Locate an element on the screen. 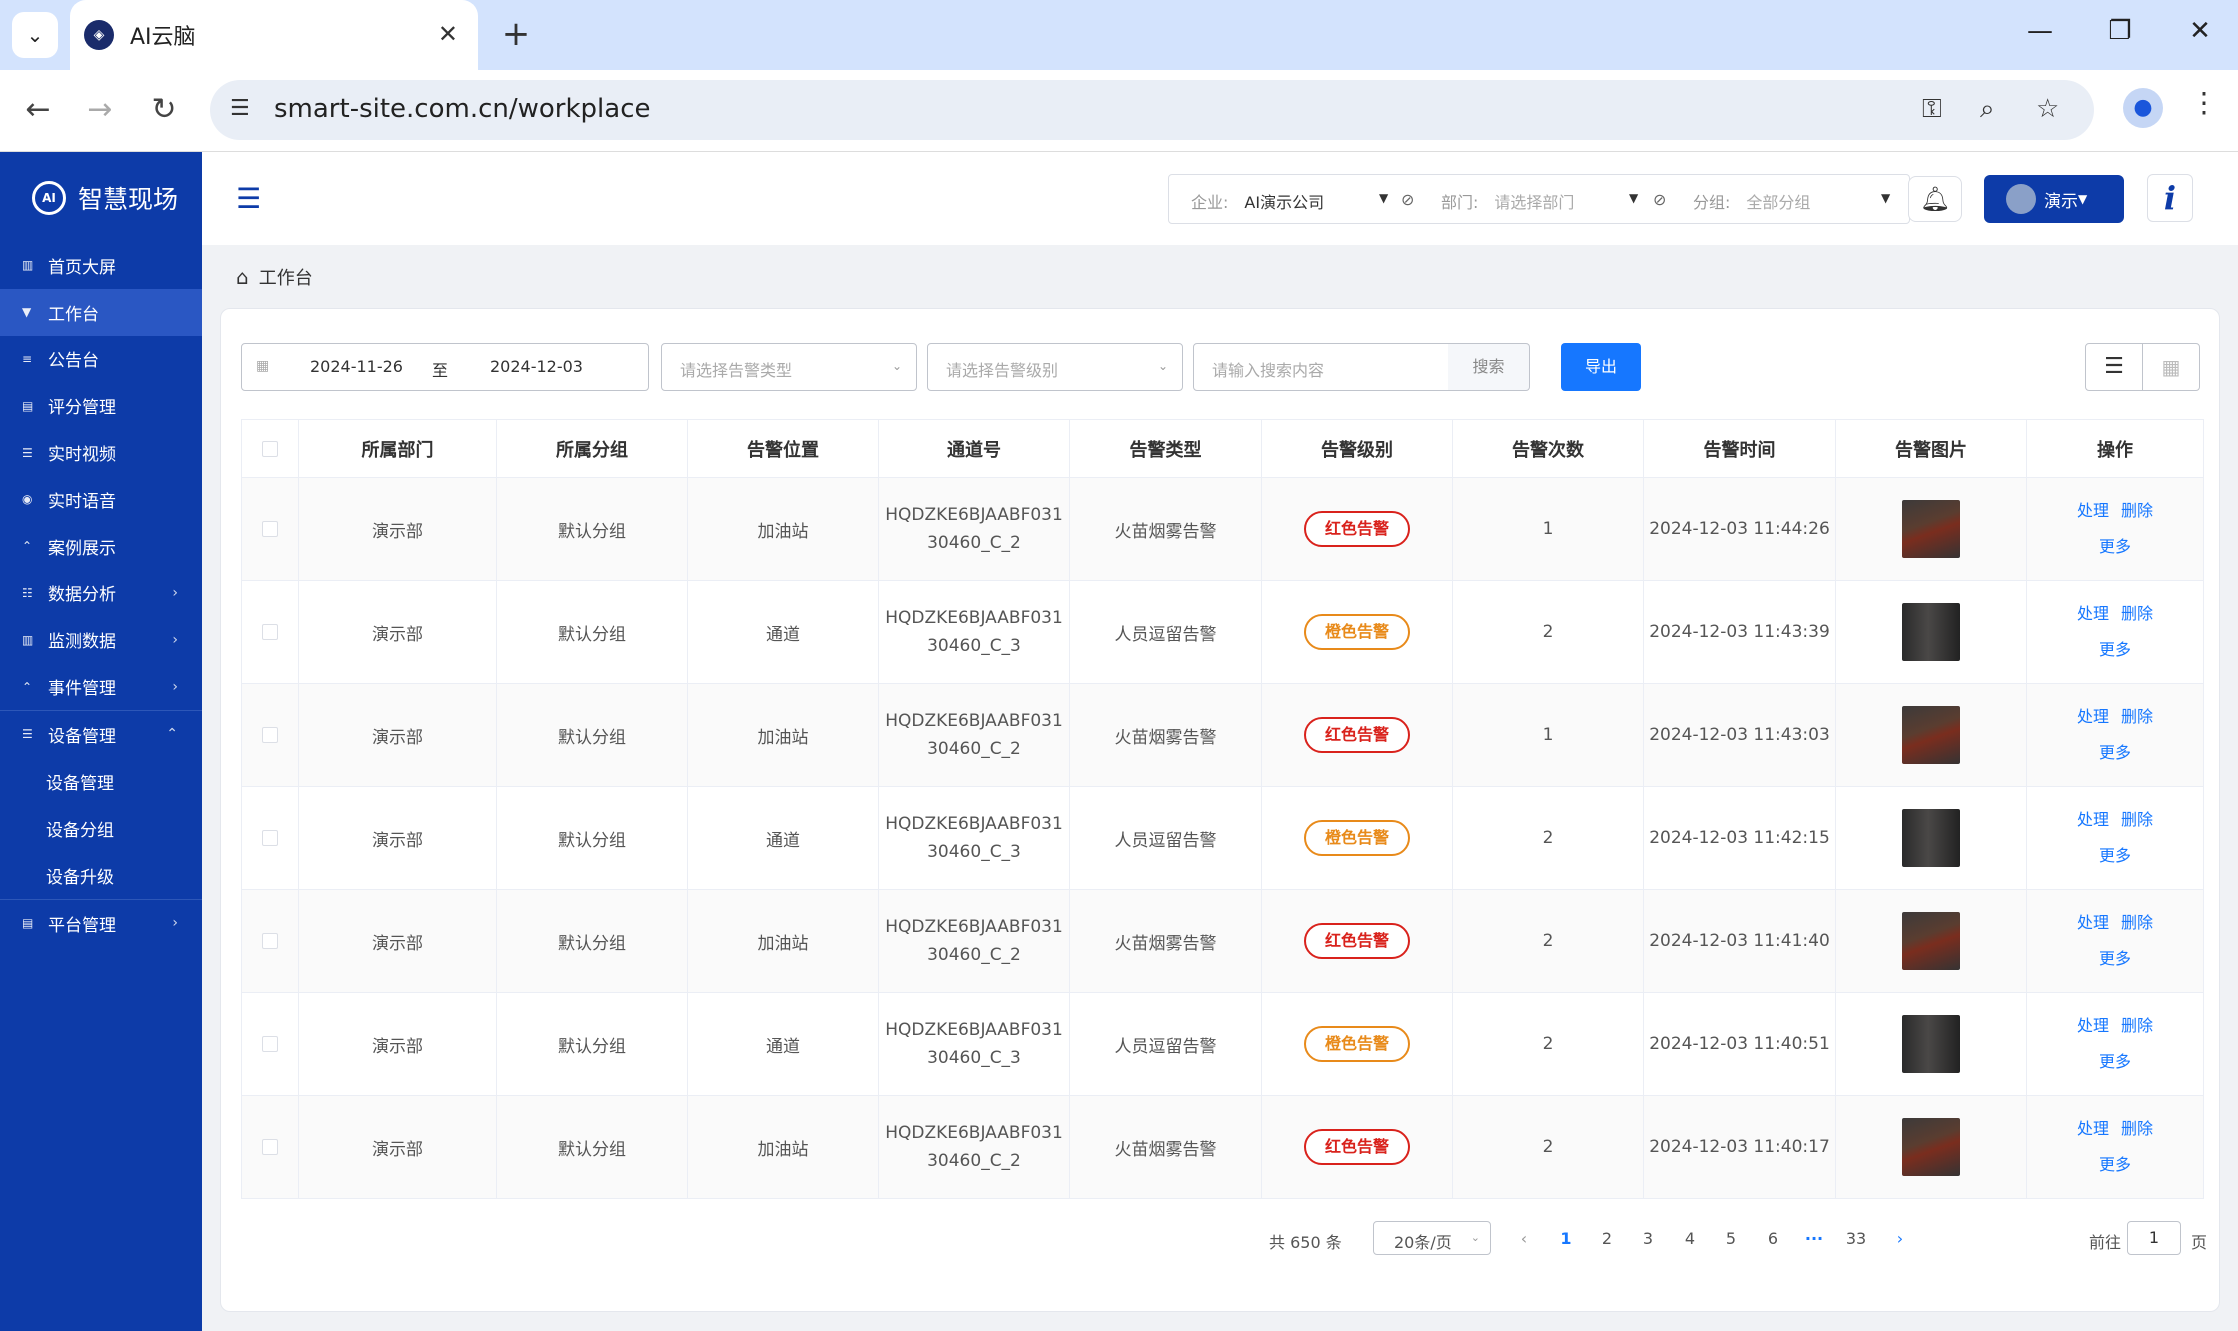  select-all-cell is located at coordinates (270, 448).